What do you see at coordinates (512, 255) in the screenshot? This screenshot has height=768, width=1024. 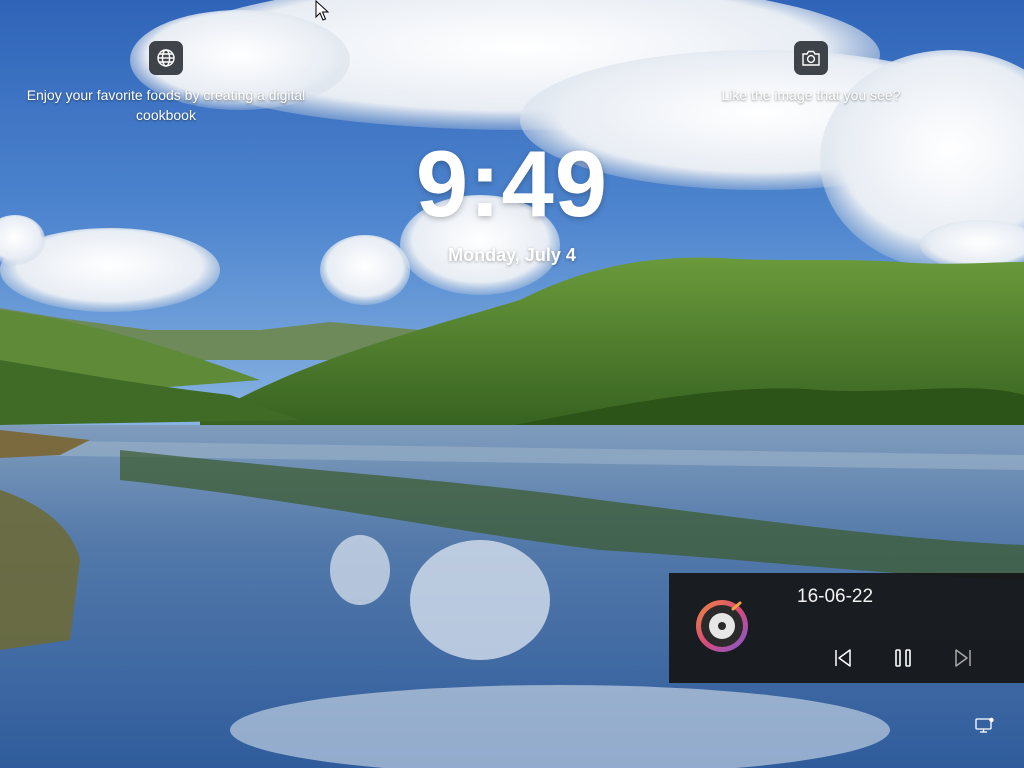 I see `lock-screen-date: Monday, July 4` at bounding box center [512, 255].